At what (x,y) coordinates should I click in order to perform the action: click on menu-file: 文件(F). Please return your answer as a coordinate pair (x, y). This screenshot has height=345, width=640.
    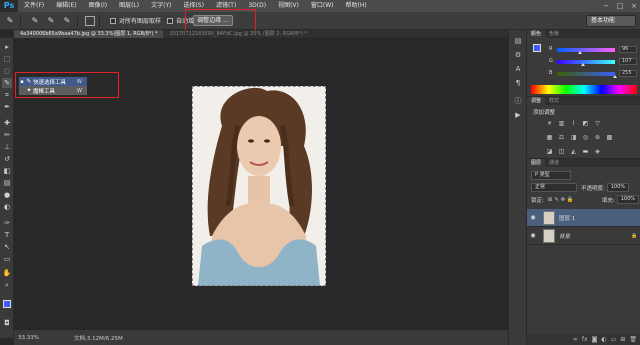
    Looking at the image, I should click on (34, 6).